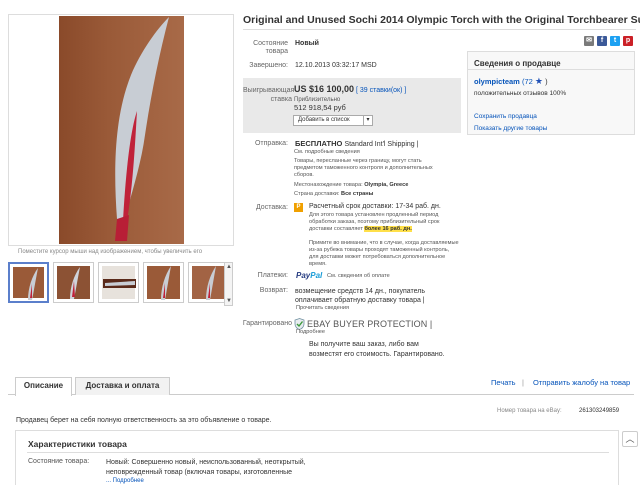 This screenshot has height=485, width=640. What do you see at coordinates (59, 461) in the screenshot?
I see `specifics-condition-label: Состояние товара:` at bounding box center [59, 461].